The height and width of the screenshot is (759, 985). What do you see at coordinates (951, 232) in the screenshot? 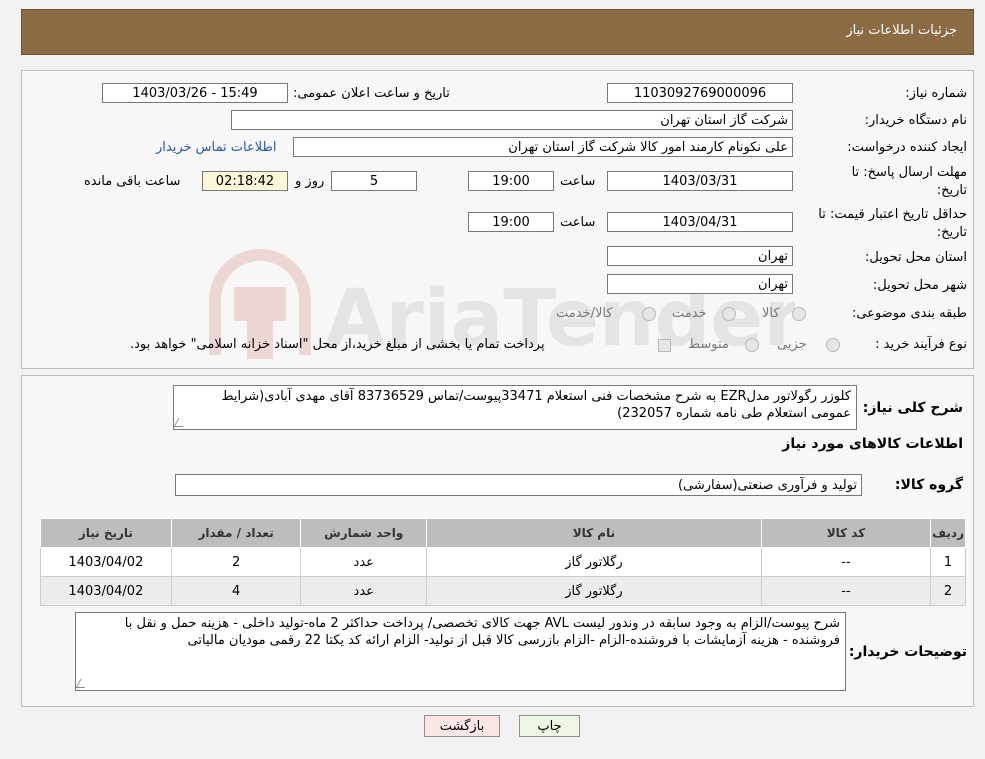
I see `validity-label-date: تاریخ:` at bounding box center [951, 232].